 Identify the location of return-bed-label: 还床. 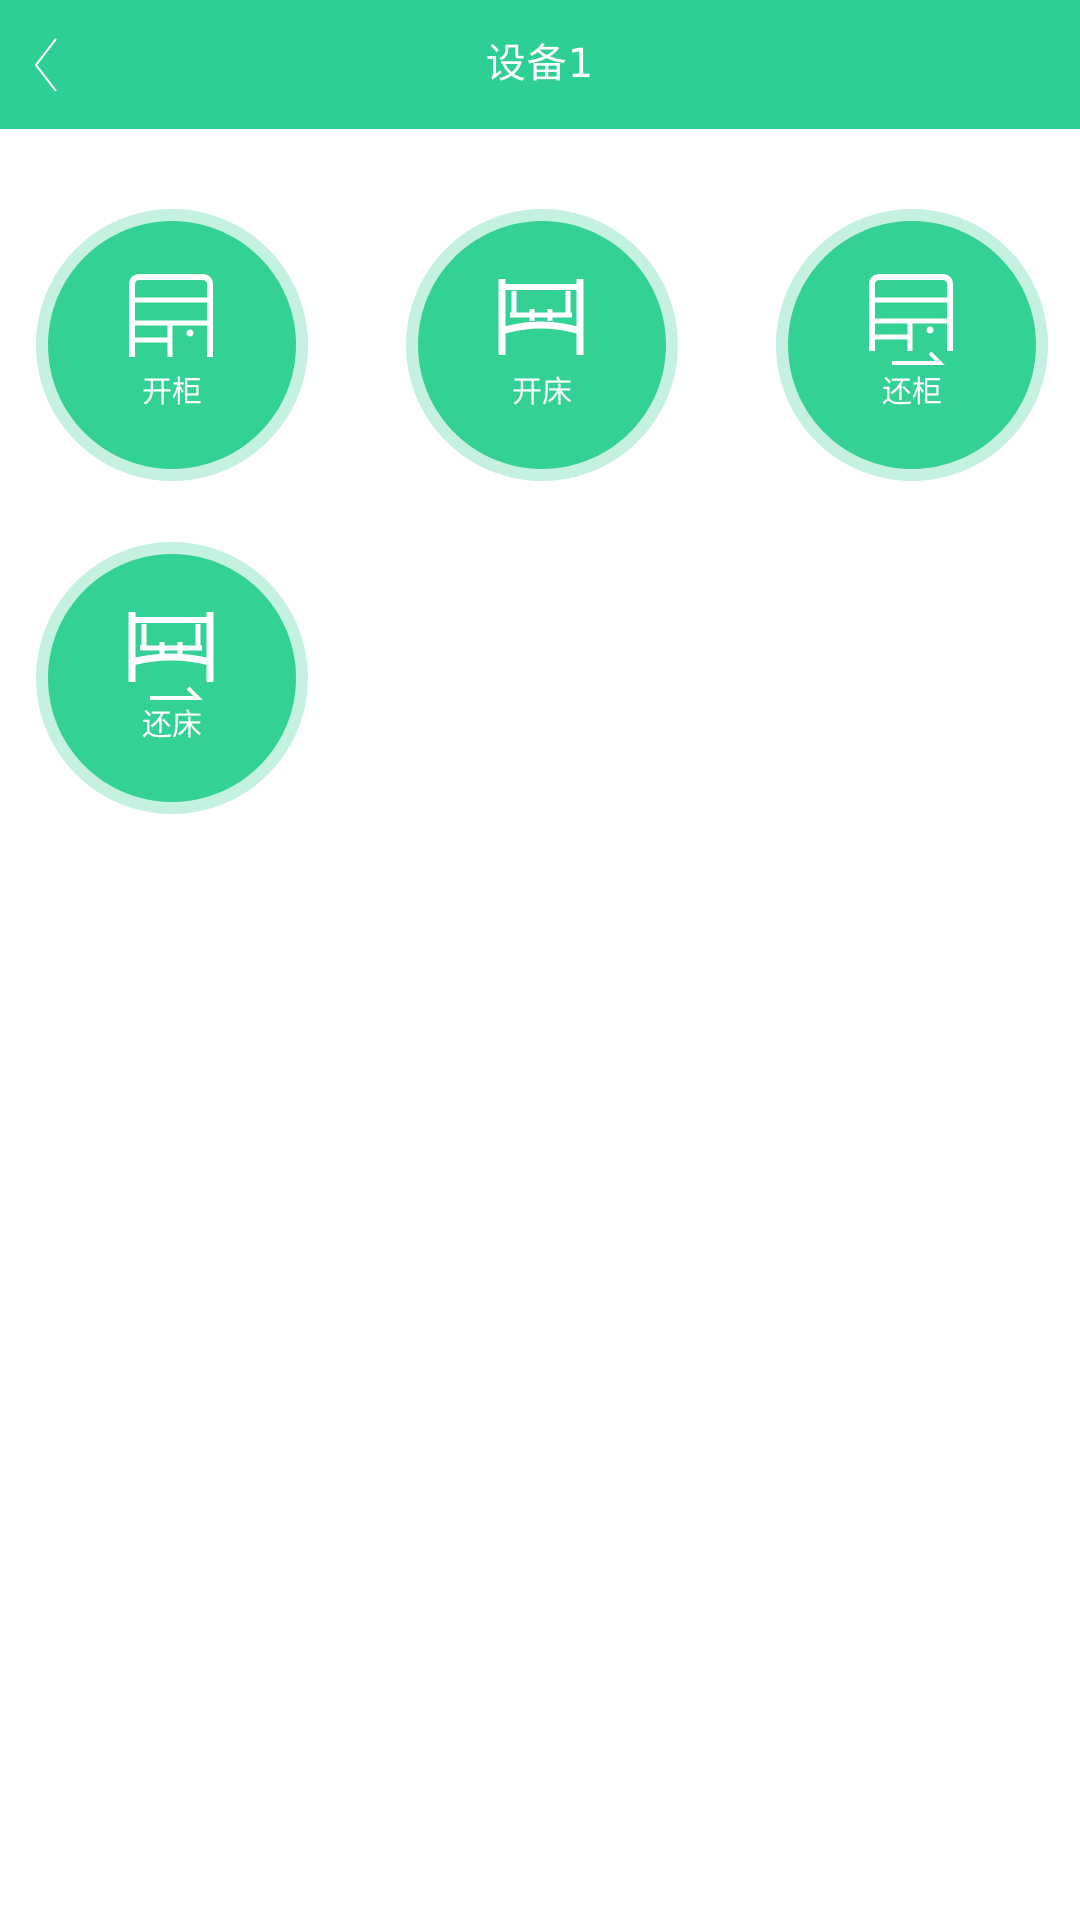
(172, 725).